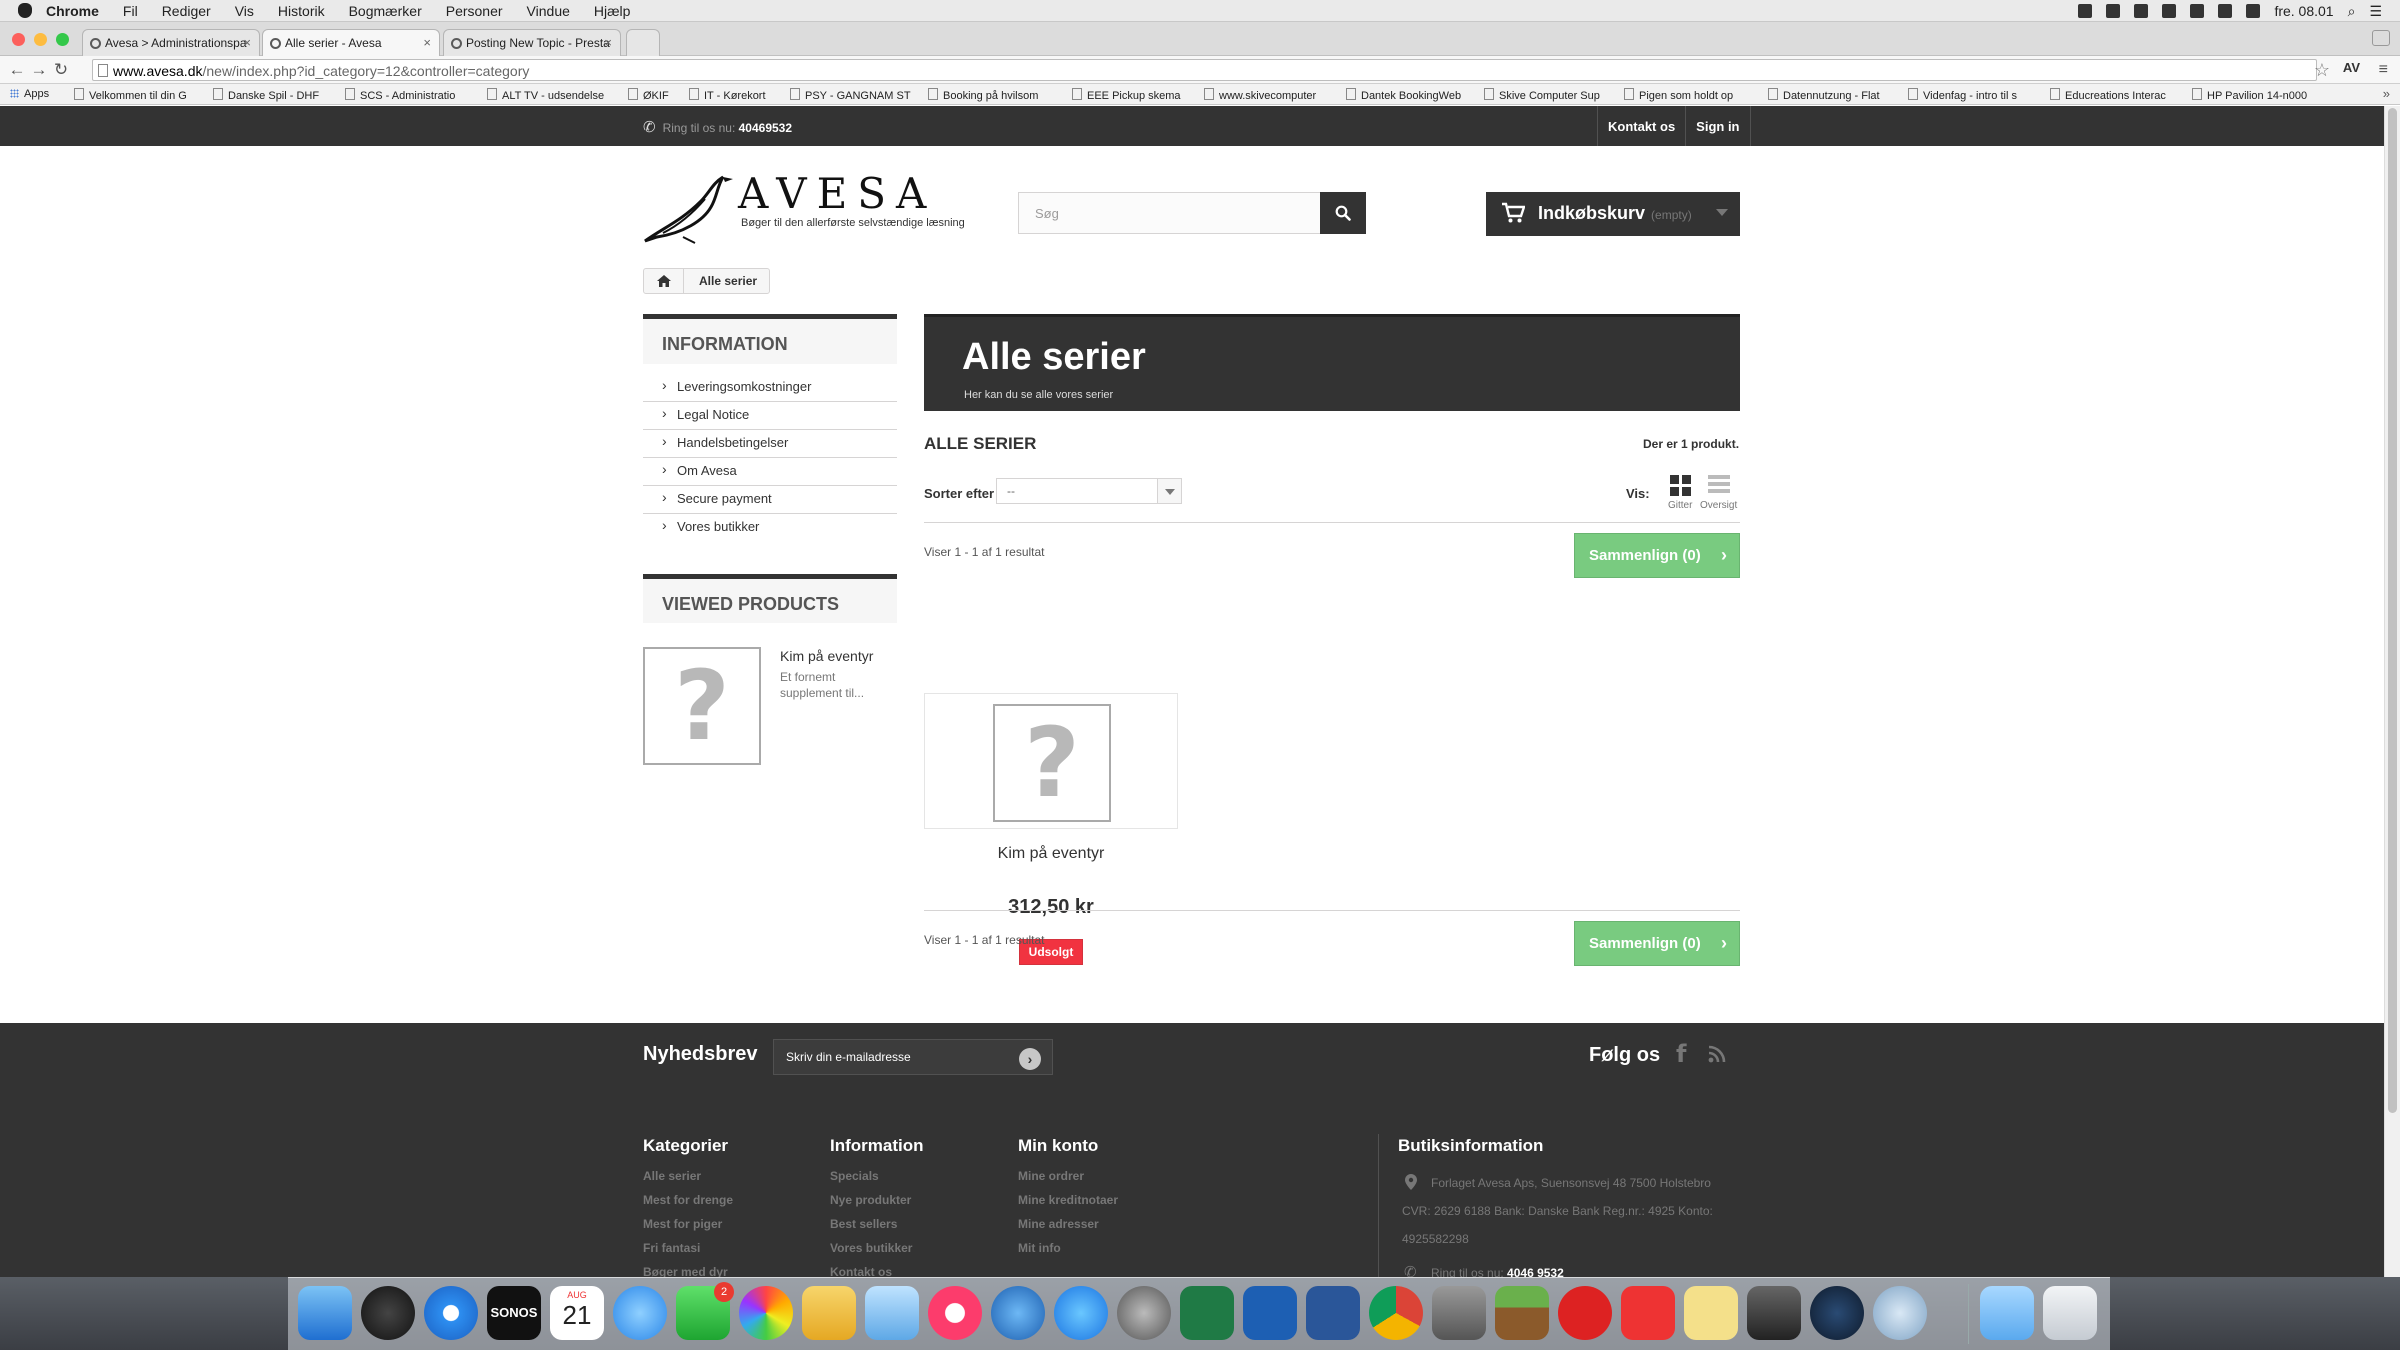 Image resolution: width=2400 pixels, height=1350 pixels. I want to click on reload-icon: ↻, so click(61, 70).